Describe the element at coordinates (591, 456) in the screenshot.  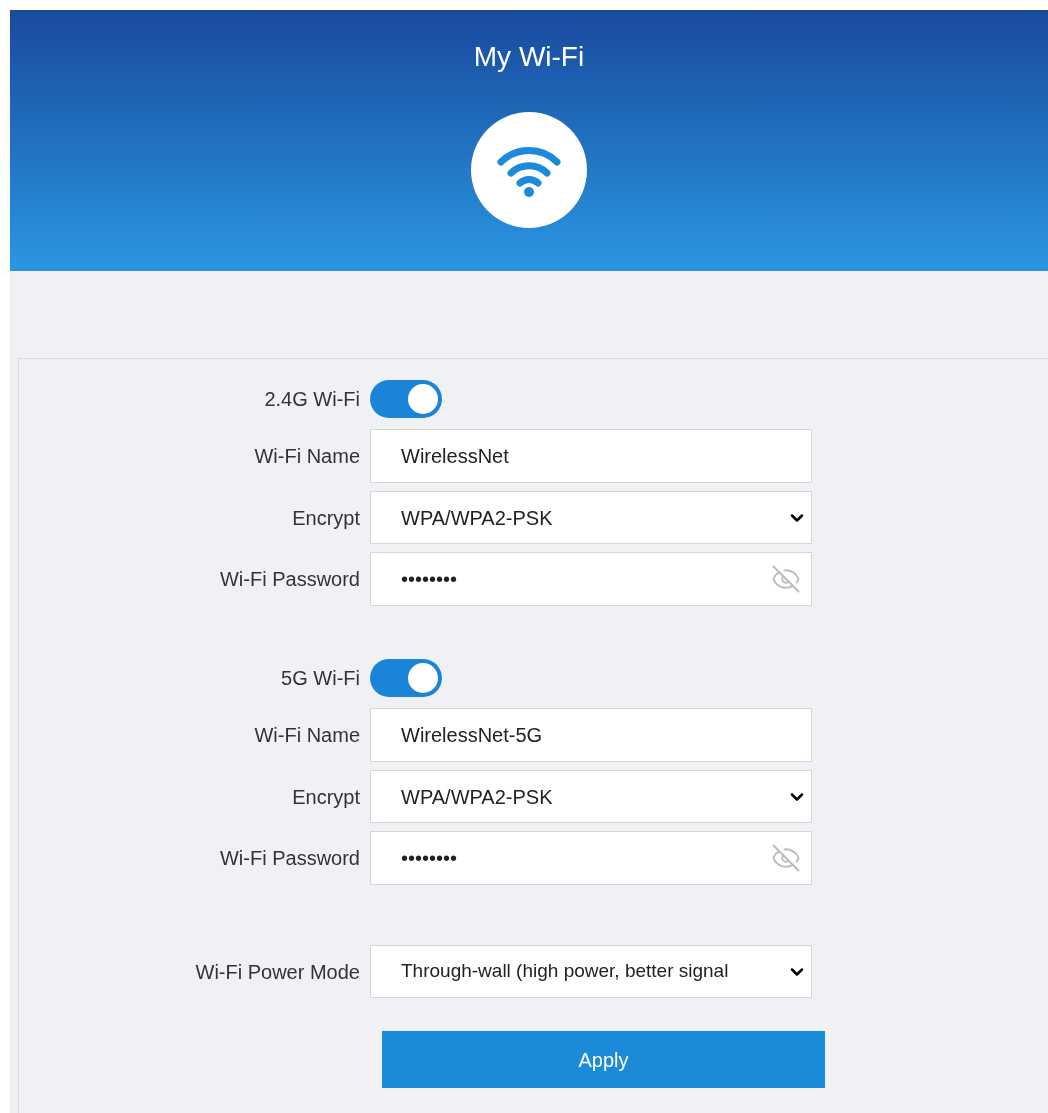
I see `text-field: WirelessNet` at that location.